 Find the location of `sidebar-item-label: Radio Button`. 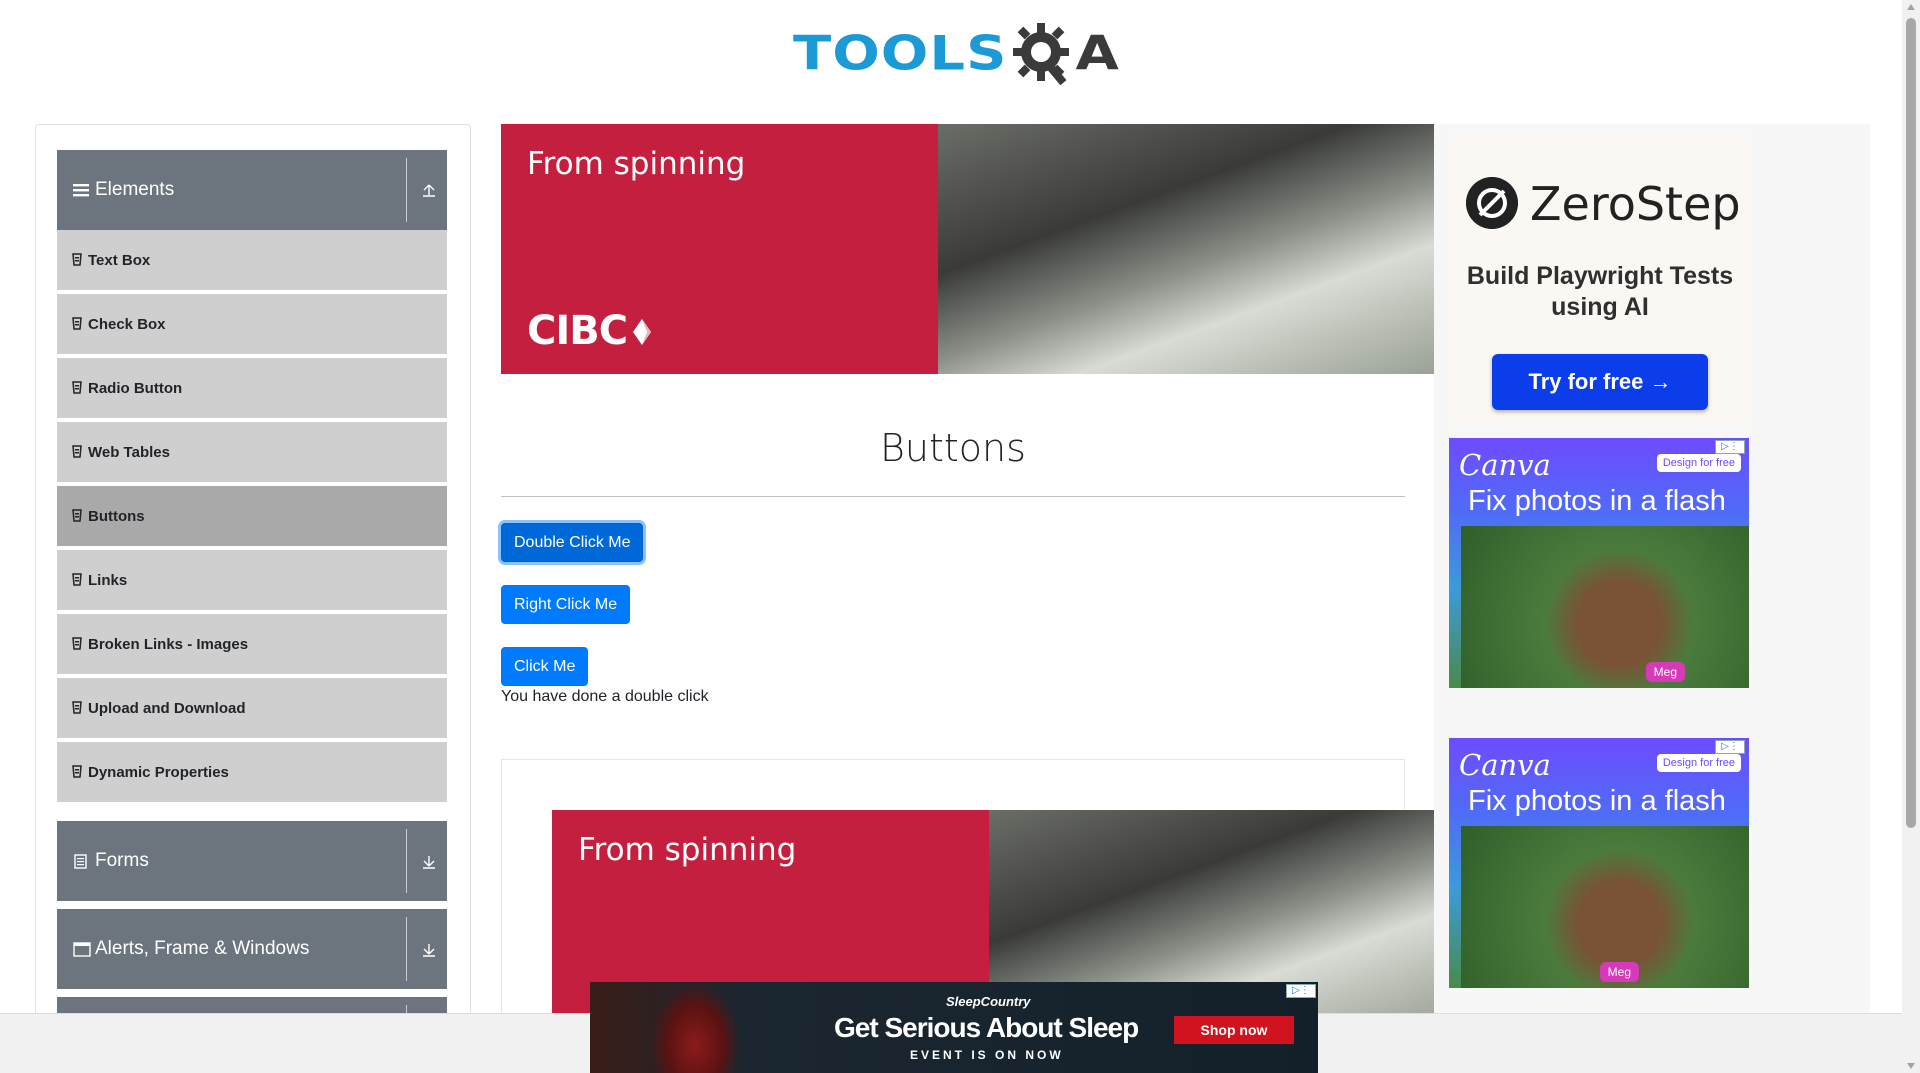

sidebar-item-label: Radio Button is located at coordinates (135, 388).